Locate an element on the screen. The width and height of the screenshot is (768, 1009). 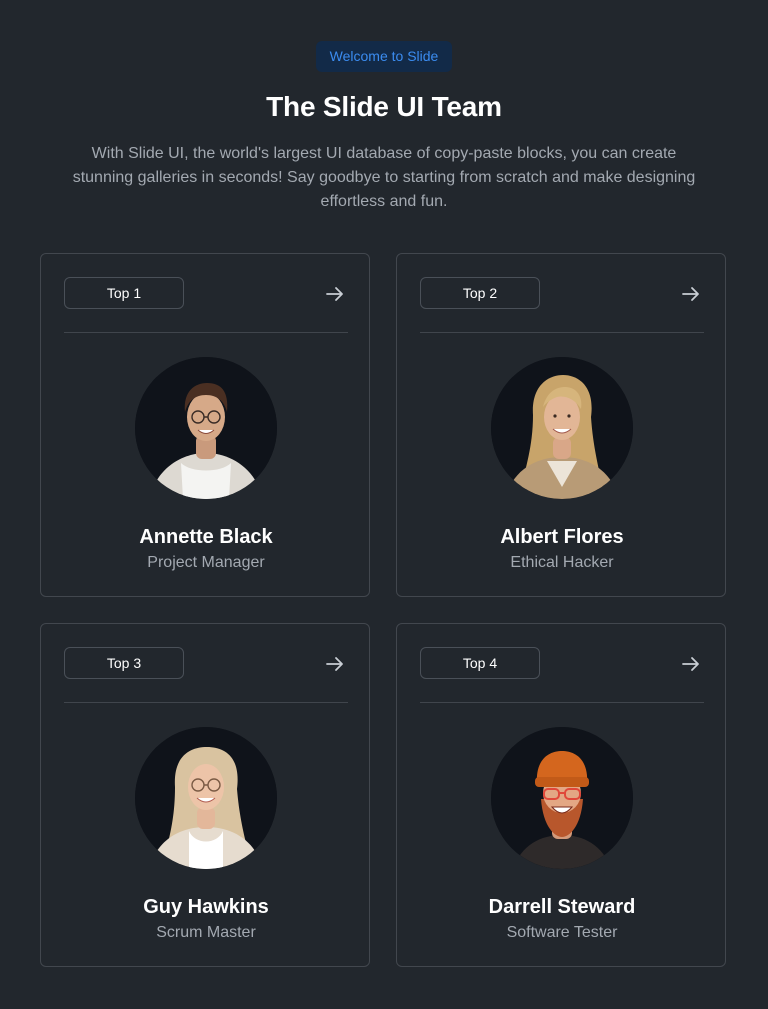
member-name: Darrell Steward is located at coordinates (562, 907).